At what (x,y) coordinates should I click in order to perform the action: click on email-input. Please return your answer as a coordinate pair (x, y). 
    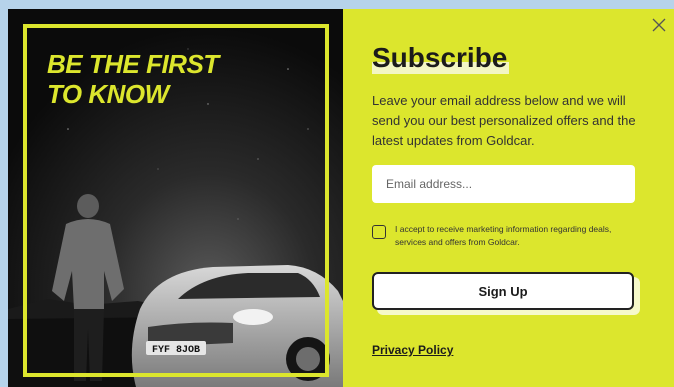
    Looking at the image, I should click on (503, 184).